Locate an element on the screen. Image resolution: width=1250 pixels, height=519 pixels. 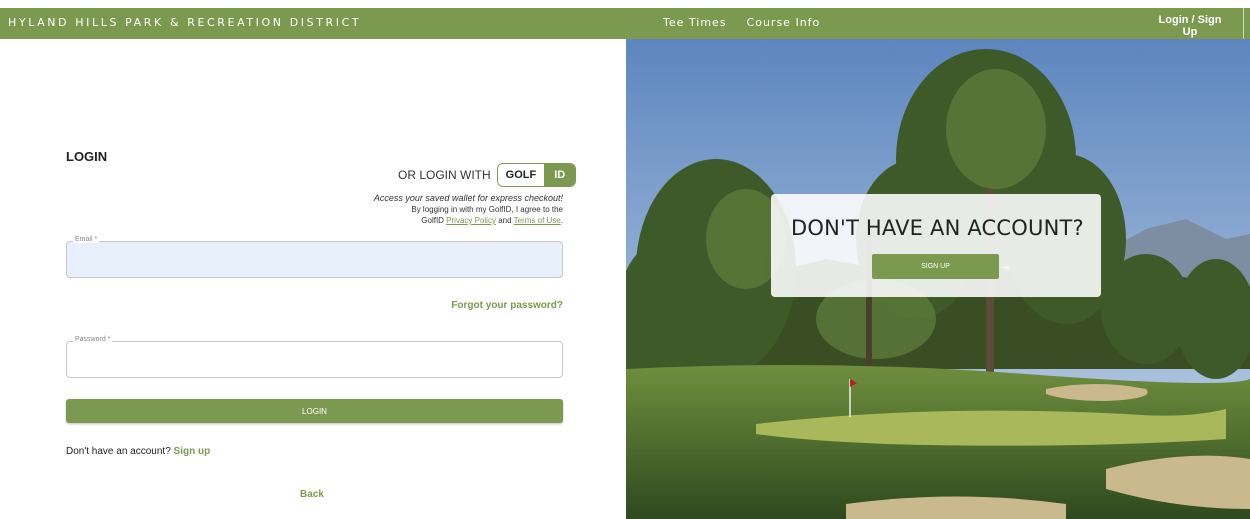
golfid-button: GOLF ID is located at coordinates (536, 175).